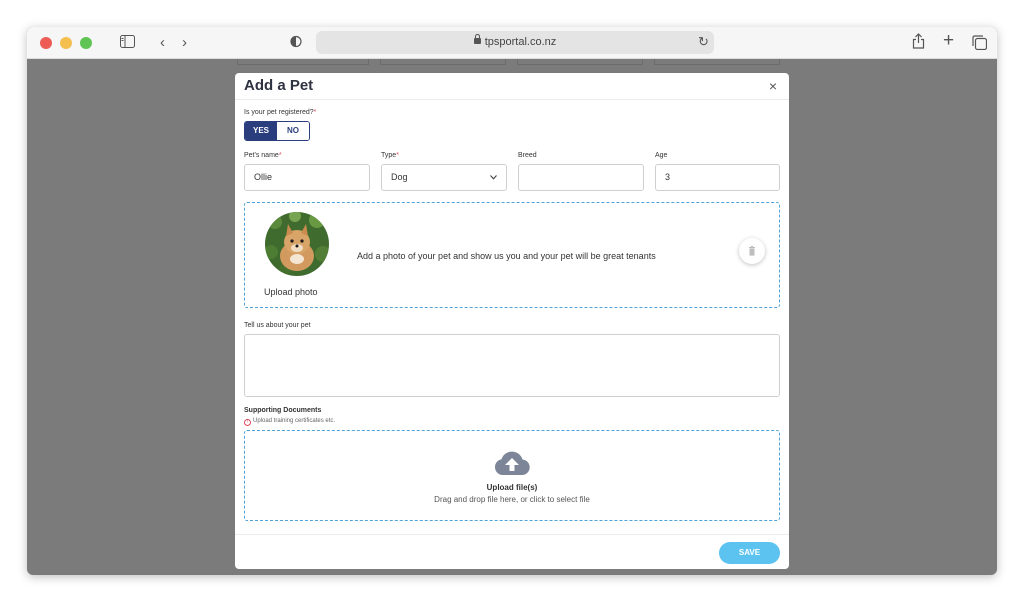 The width and height of the screenshot is (1024, 602). Describe the element at coordinates (948, 41) in the screenshot. I see `new-tab-icon: +` at that location.